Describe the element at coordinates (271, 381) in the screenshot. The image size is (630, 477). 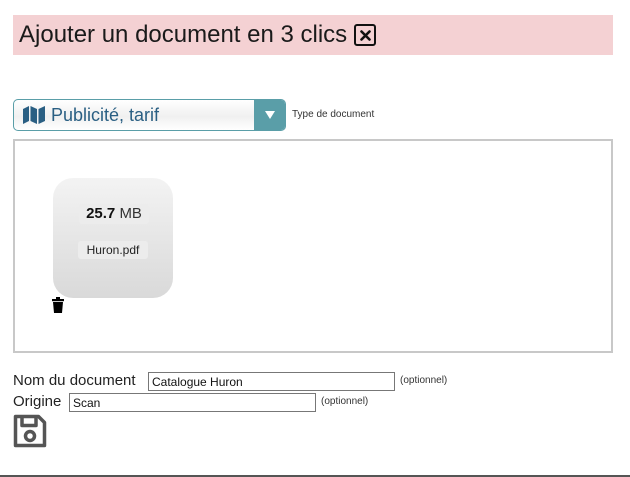
I see `document-name-input` at that location.